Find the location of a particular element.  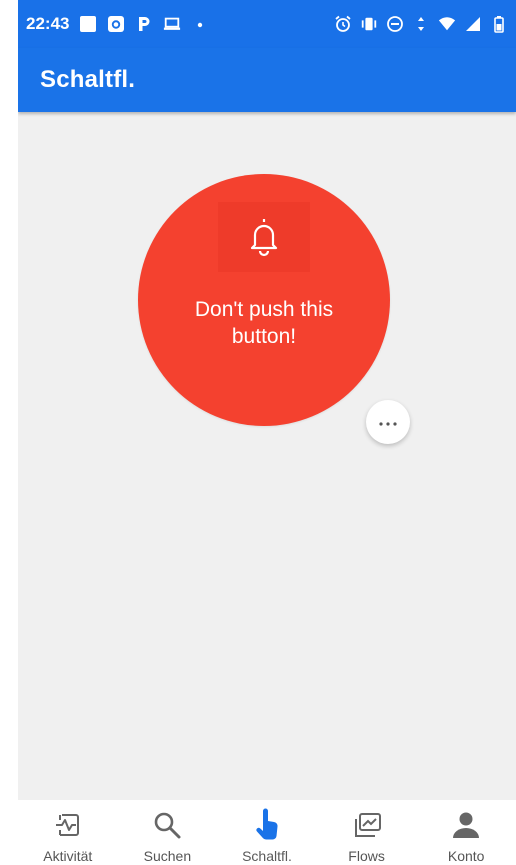

dont-push-button: Don't push this button! is located at coordinates (264, 300).